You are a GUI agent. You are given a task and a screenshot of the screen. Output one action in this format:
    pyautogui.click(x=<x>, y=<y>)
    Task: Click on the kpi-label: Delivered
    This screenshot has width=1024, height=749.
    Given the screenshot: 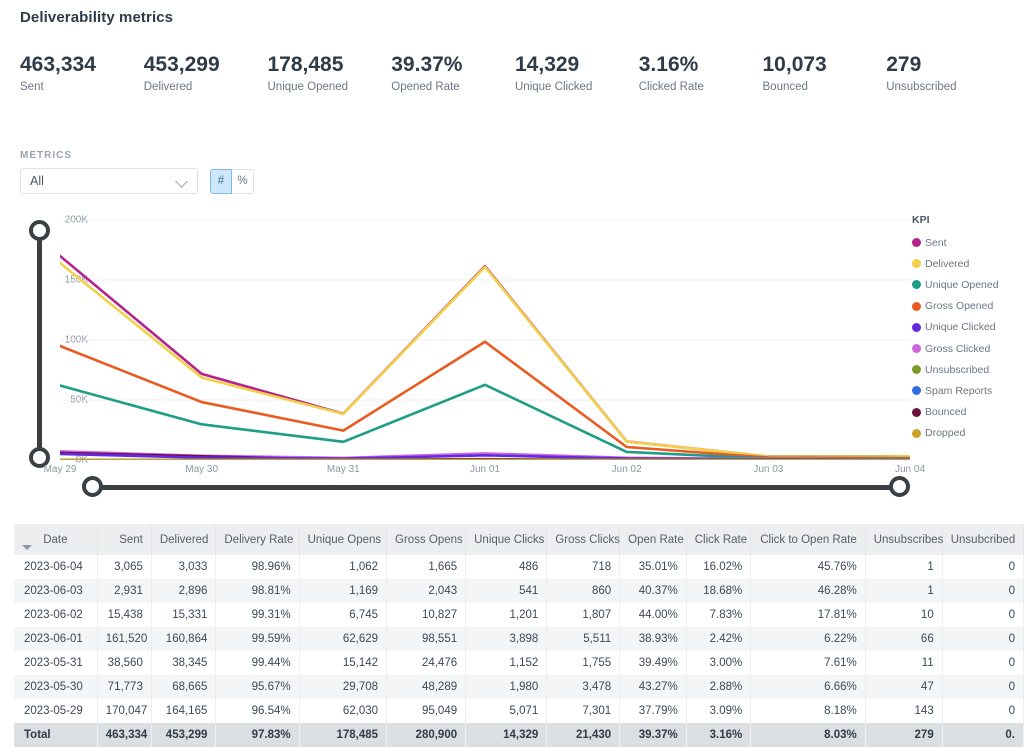 What is the action you would take?
    pyautogui.click(x=168, y=87)
    